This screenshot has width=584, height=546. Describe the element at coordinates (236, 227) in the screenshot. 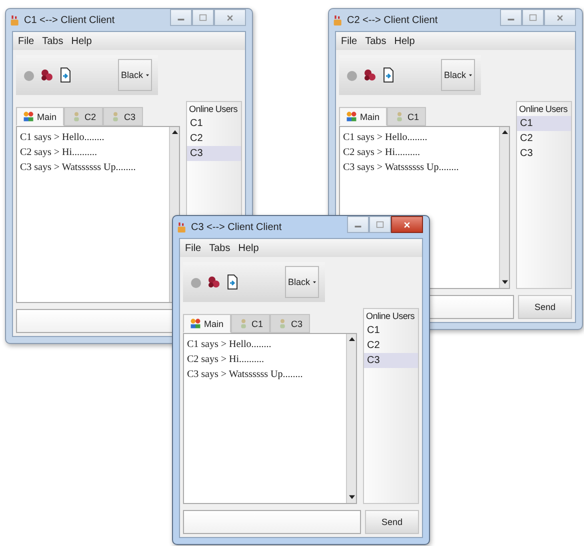

I see `window-title: C3 <--> Client Client` at that location.